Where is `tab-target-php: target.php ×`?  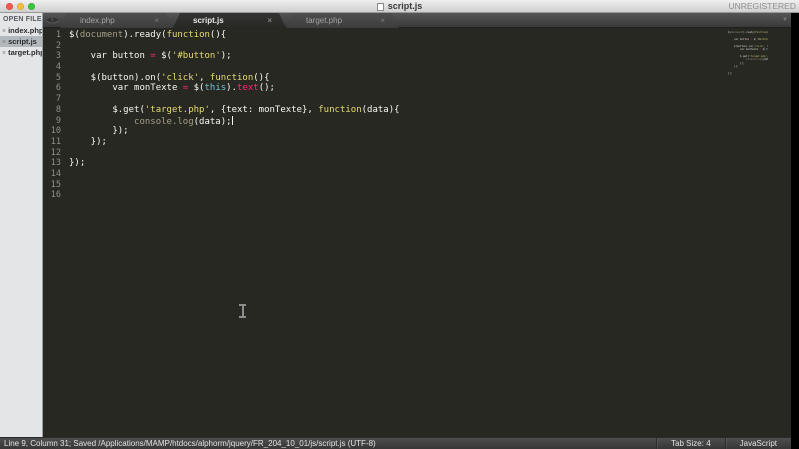
tab-target-php: target.php × is located at coordinates (342, 20).